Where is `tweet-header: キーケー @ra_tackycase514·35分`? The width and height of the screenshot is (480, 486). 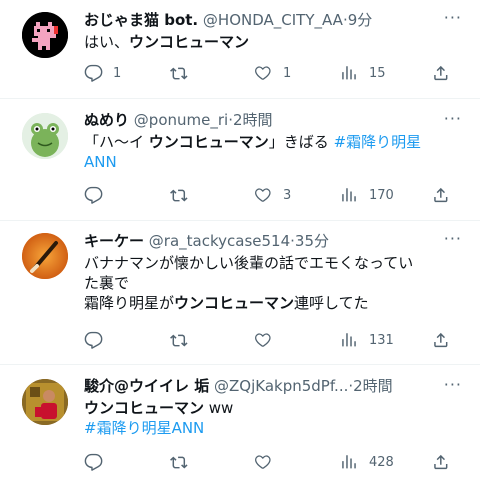
tweet-header: キーケー @ra_tackycase514·35分 is located at coordinates (275, 241).